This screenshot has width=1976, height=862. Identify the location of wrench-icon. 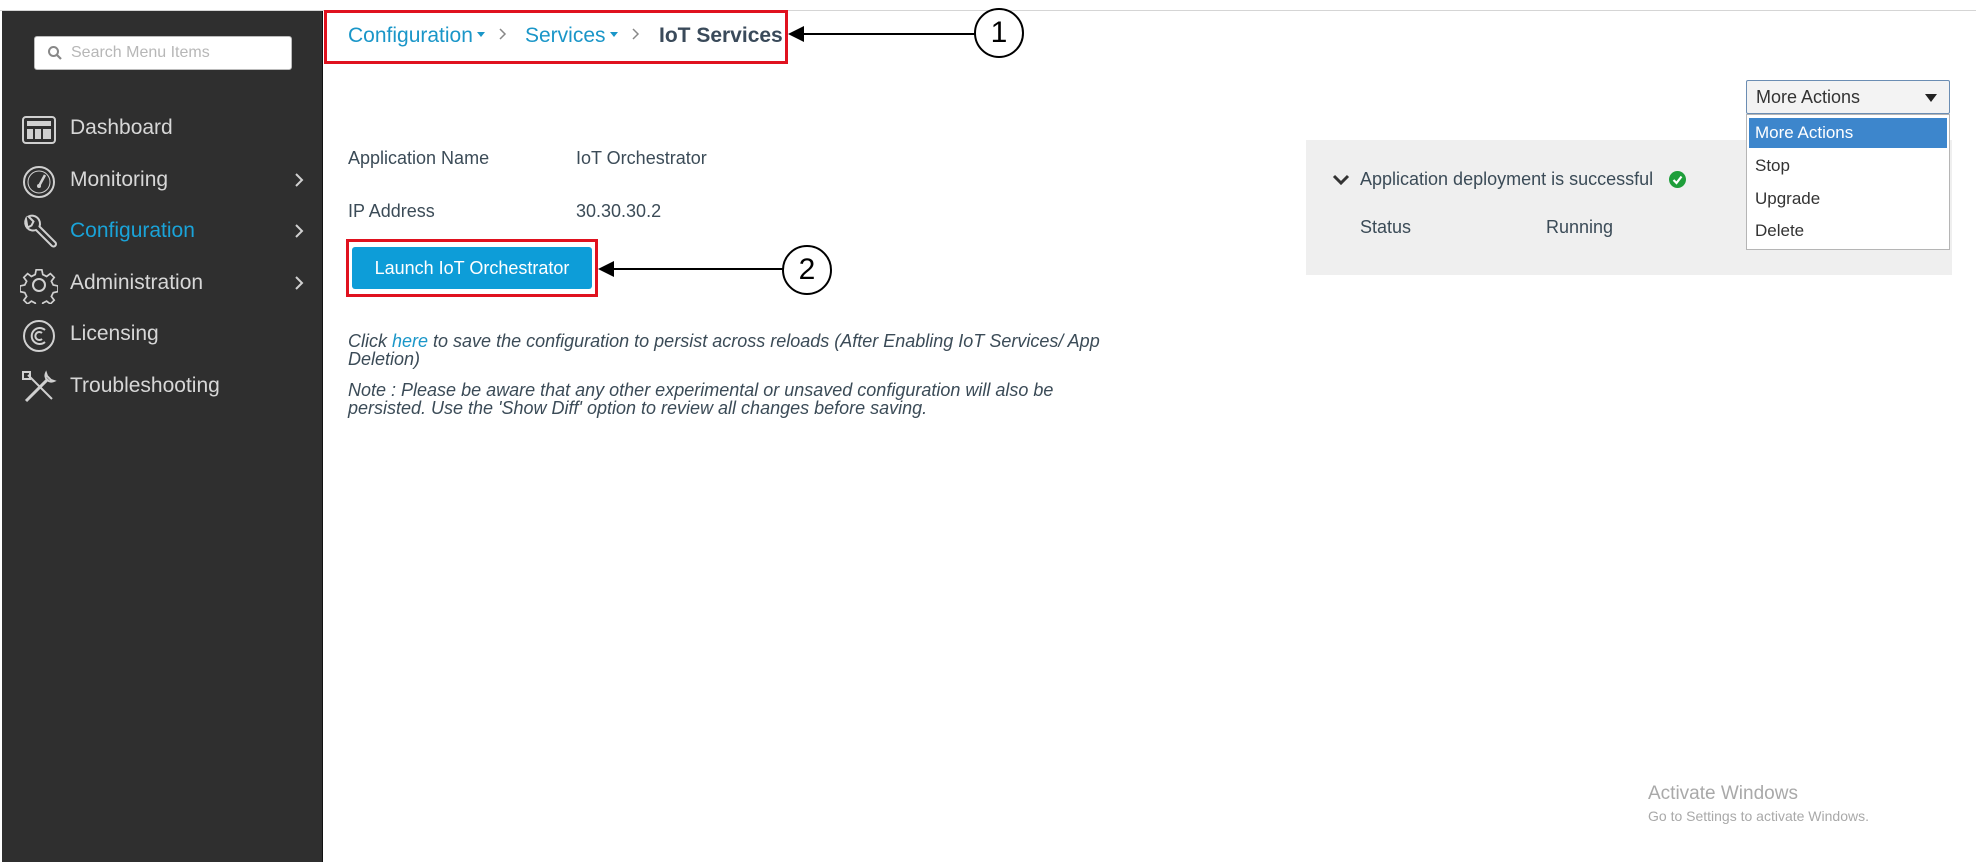
(40, 231).